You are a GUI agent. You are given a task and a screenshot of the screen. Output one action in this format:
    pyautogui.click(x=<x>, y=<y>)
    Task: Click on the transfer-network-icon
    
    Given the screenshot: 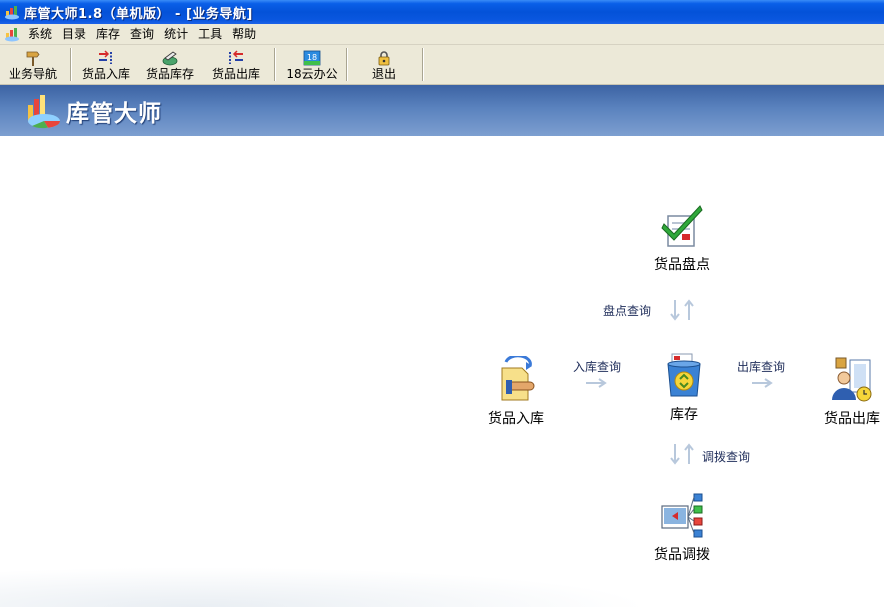 What is the action you would take?
    pyautogui.click(x=682, y=515)
    